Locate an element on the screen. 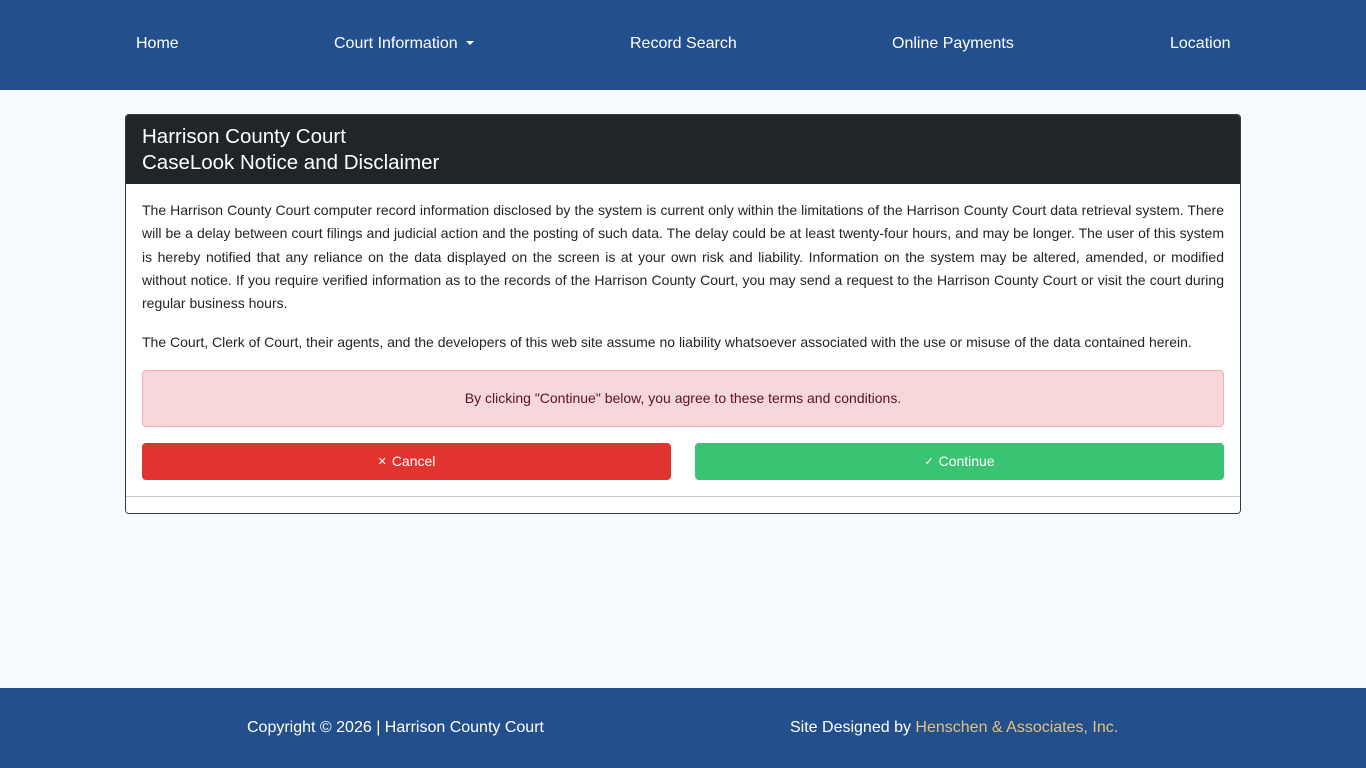 The width and height of the screenshot is (1366, 768). nav-record-search: Record Search is located at coordinates (683, 44).